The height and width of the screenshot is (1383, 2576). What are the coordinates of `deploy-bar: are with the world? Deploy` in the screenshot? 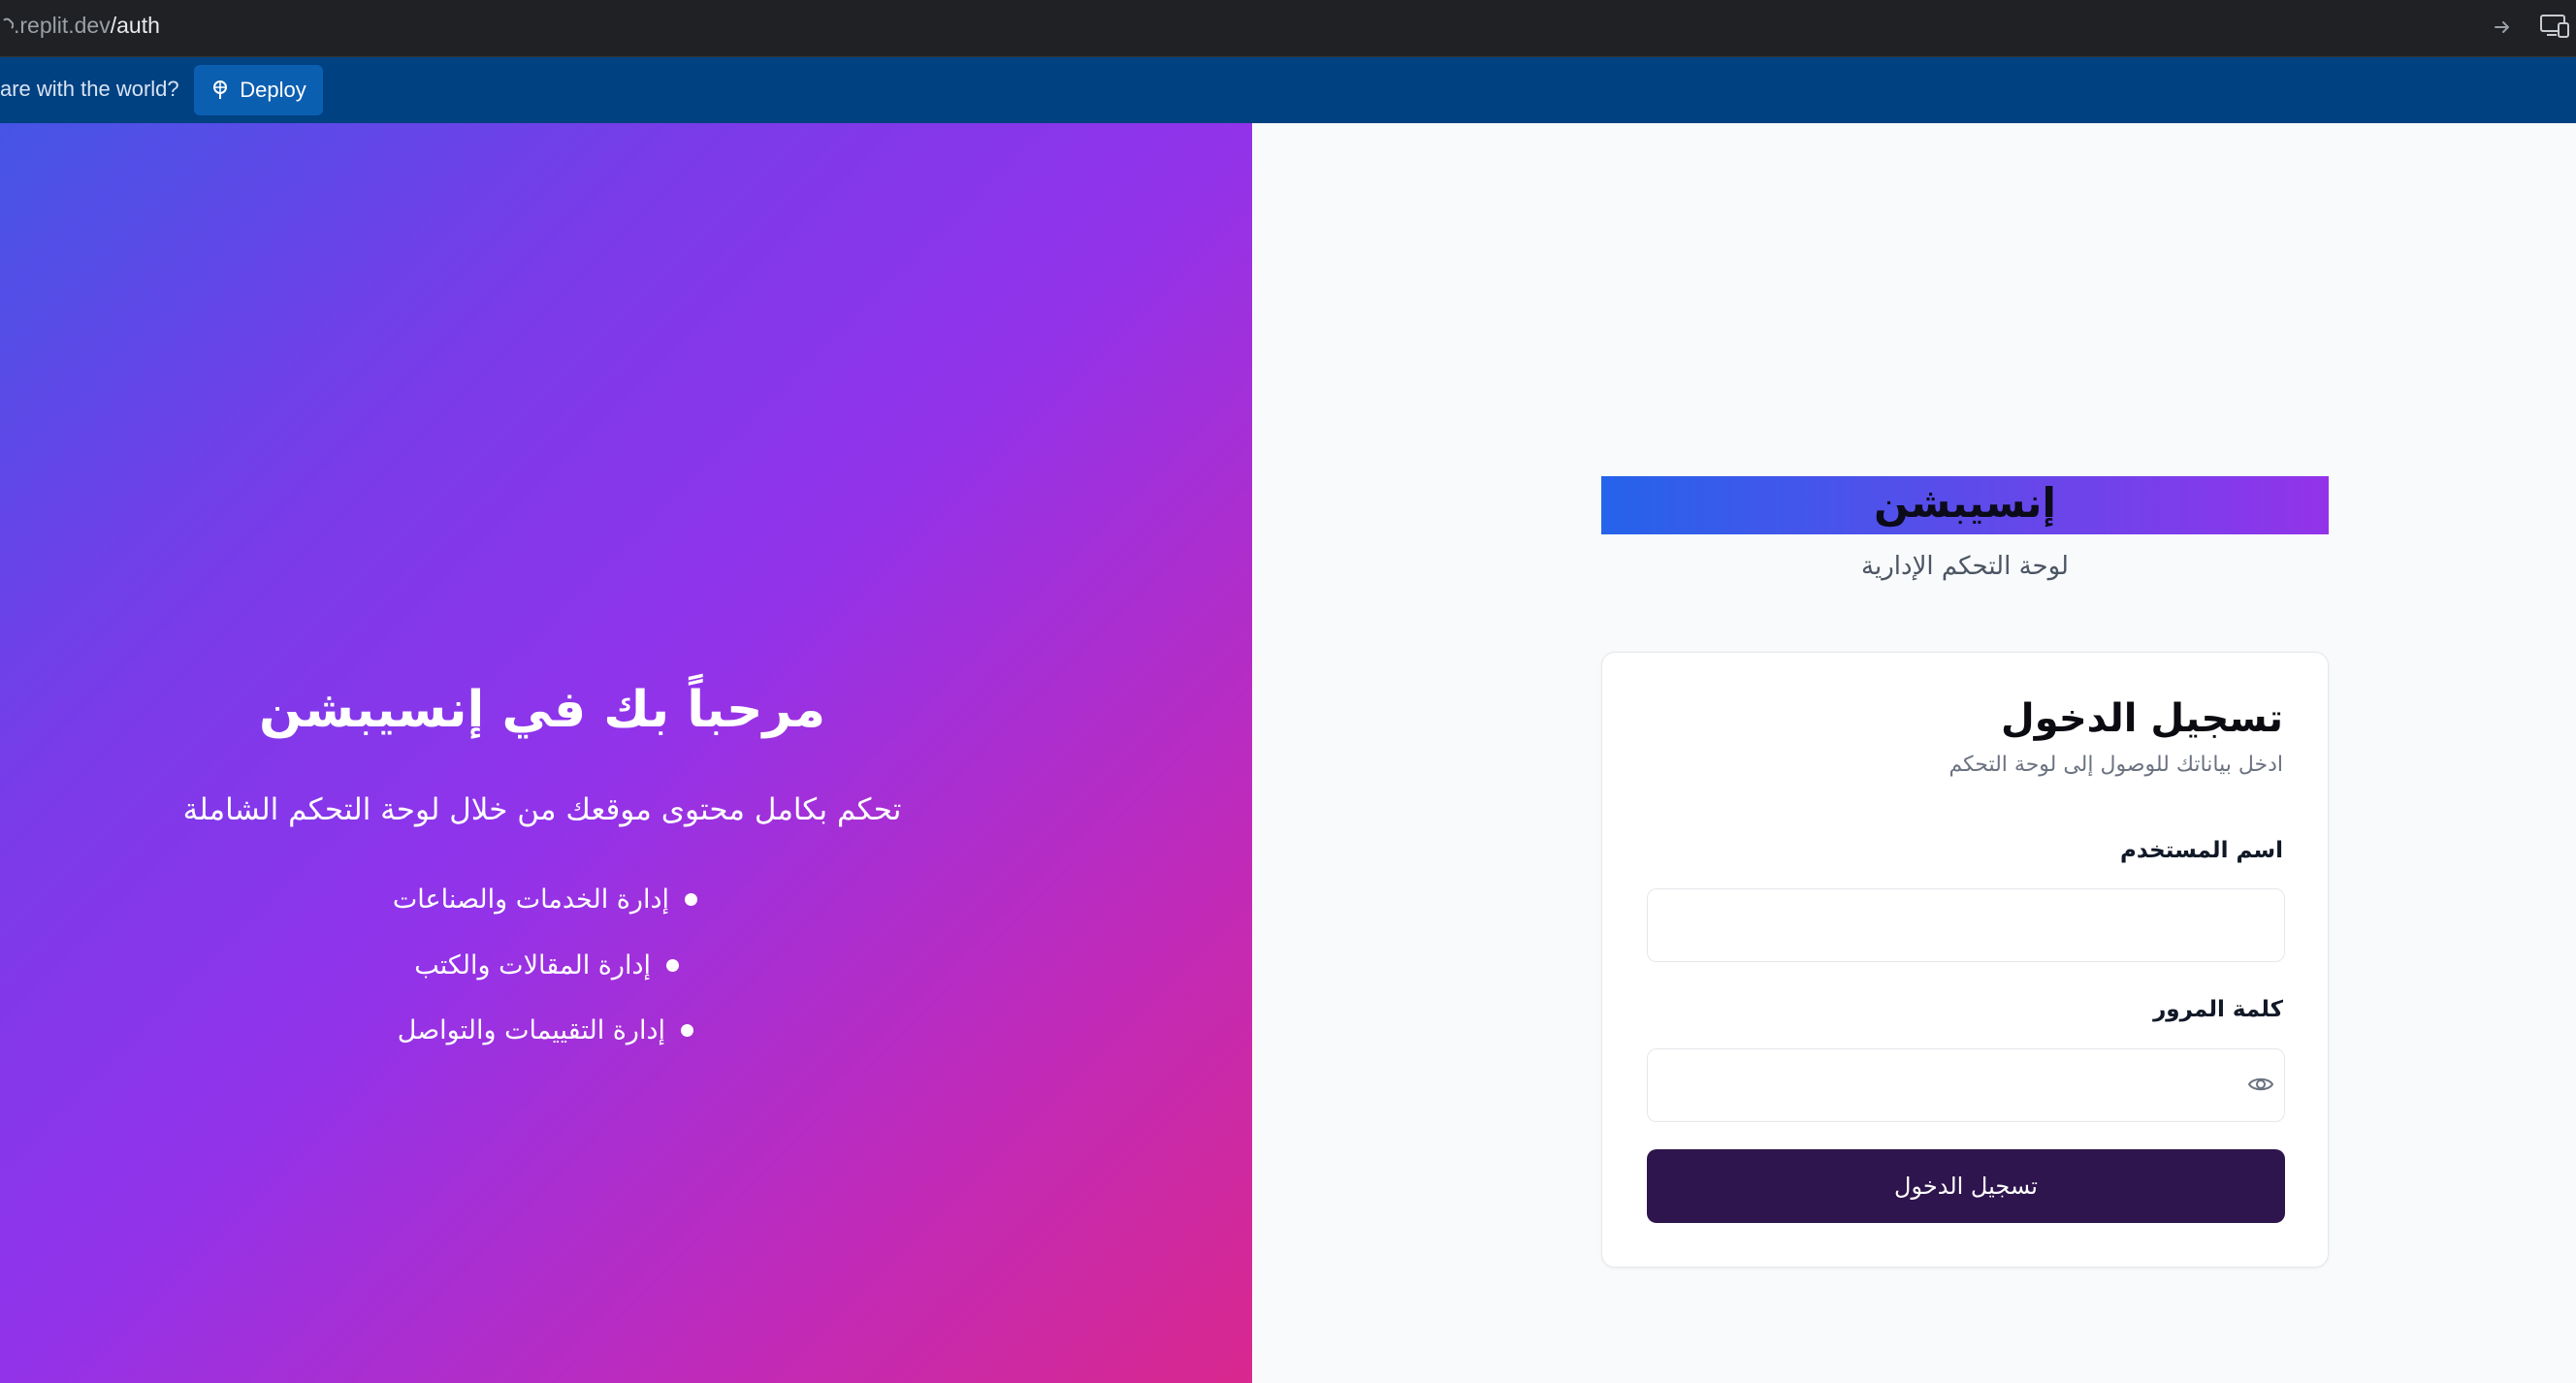 It's located at (1288, 90).